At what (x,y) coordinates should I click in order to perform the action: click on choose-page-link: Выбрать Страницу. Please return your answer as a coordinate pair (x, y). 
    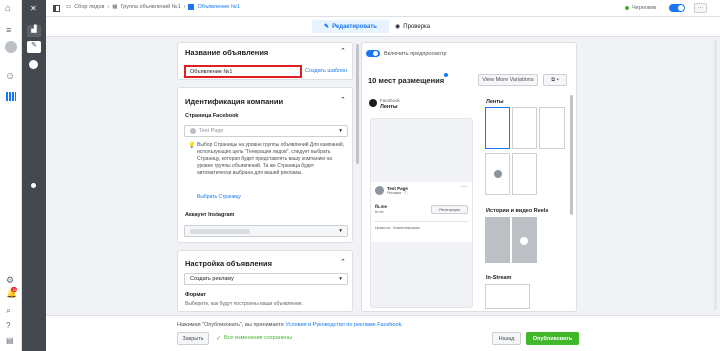
    Looking at the image, I should click on (219, 197).